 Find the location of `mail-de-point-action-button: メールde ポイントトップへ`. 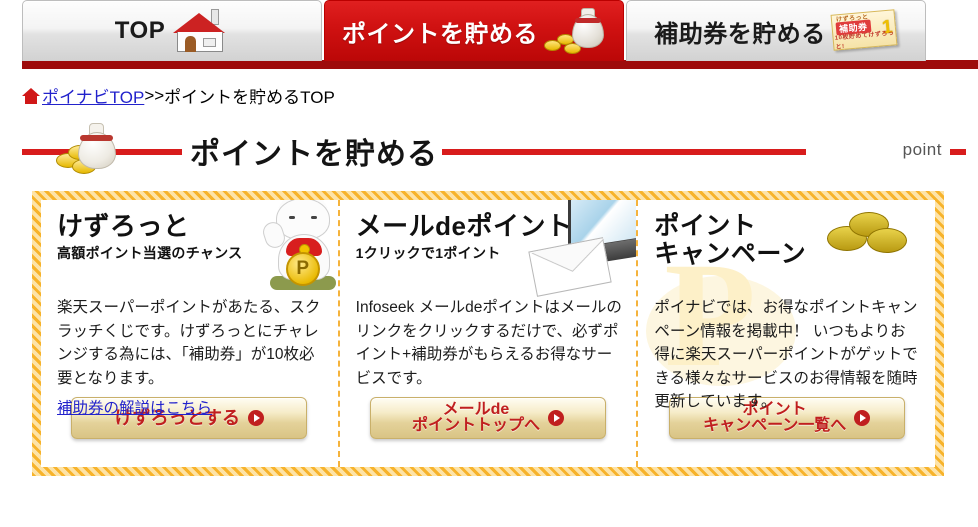

mail-de-point-action-button: メールde ポイントトップへ is located at coordinates (488, 418).